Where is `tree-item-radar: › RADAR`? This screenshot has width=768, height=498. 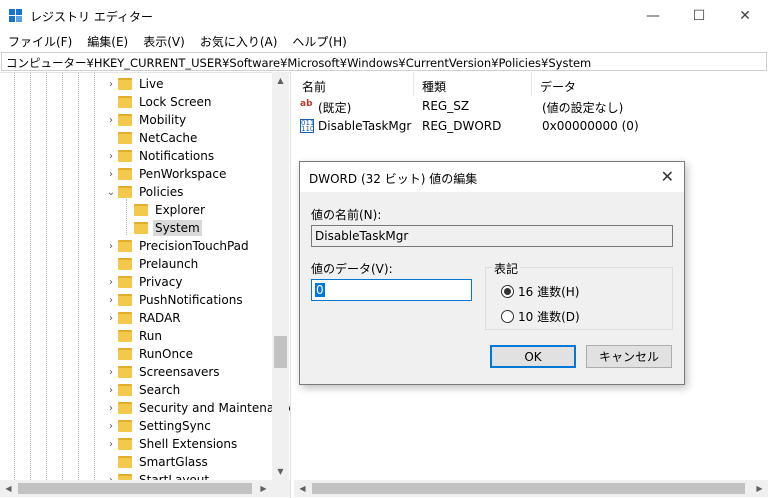 tree-item-radar: › RADAR is located at coordinates (143, 318).